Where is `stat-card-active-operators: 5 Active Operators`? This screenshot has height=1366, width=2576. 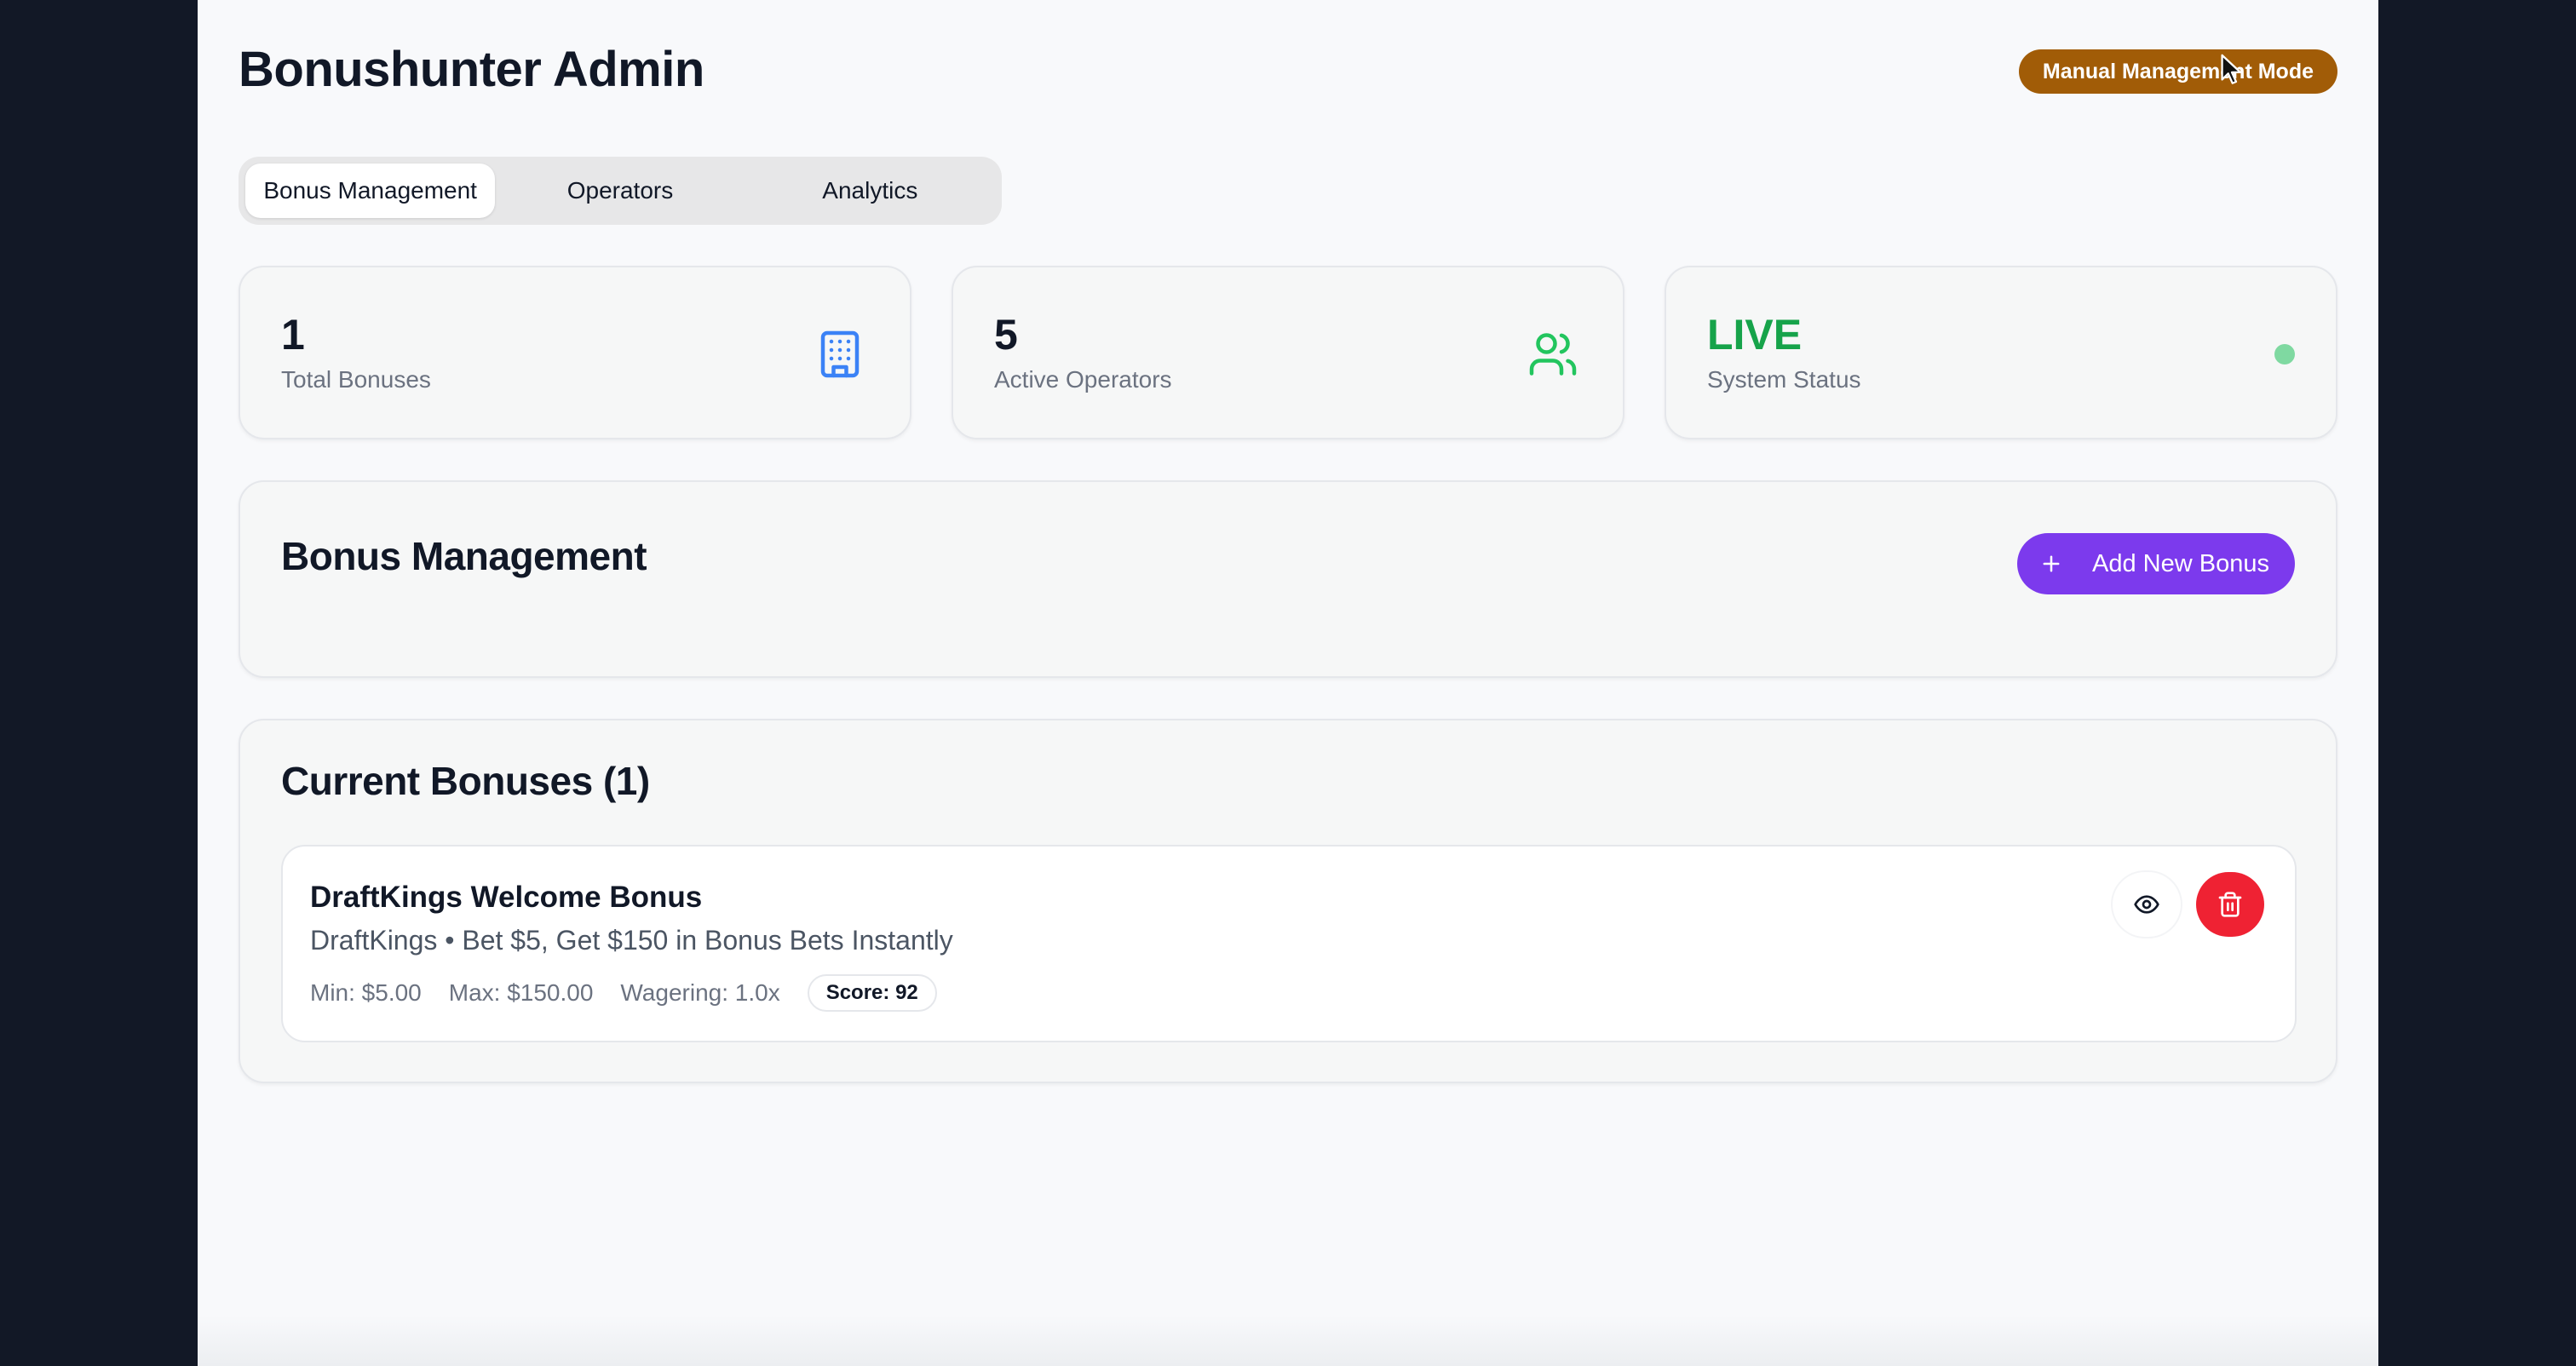
stat-card-active-operators: 5 Active Operators is located at coordinates (1288, 352).